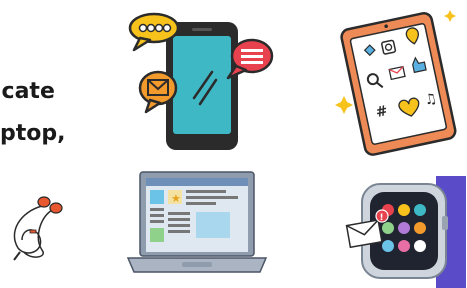 Image resolution: width=467 pixels, height=288 pixels. I want to click on body-text-line-1: icate, so click(27, 91).